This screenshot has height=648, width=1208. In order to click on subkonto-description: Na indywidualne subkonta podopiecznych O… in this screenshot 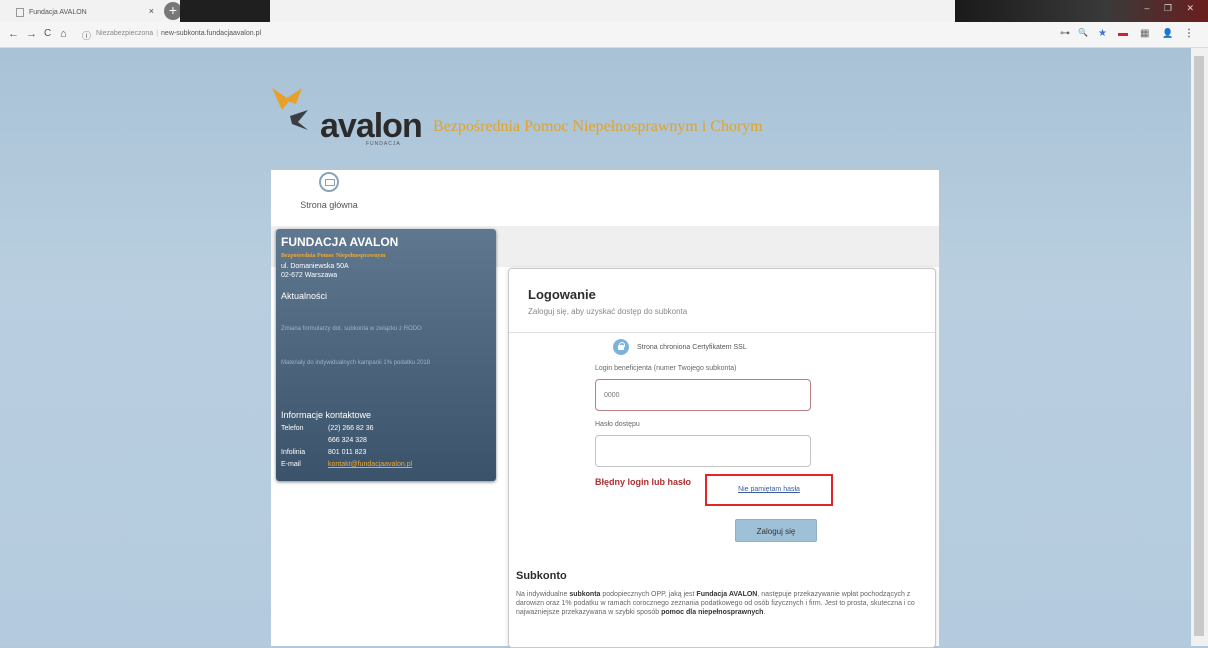, I will do `click(726, 603)`.